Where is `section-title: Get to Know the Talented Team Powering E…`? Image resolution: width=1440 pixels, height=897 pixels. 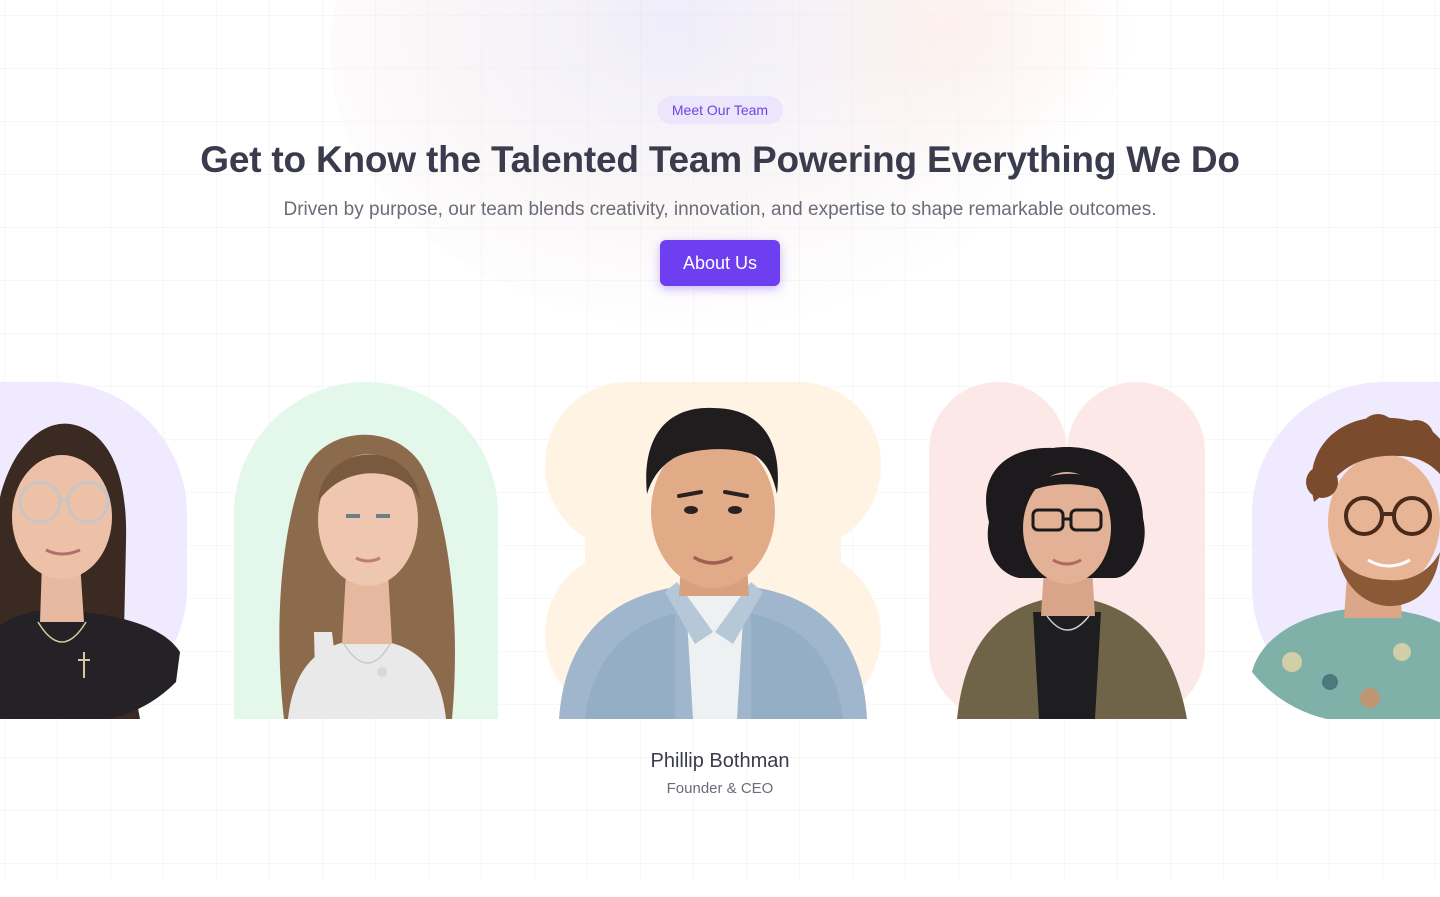 section-title: Get to Know the Talented Team Powering E… is located at coordinates (720, 159).